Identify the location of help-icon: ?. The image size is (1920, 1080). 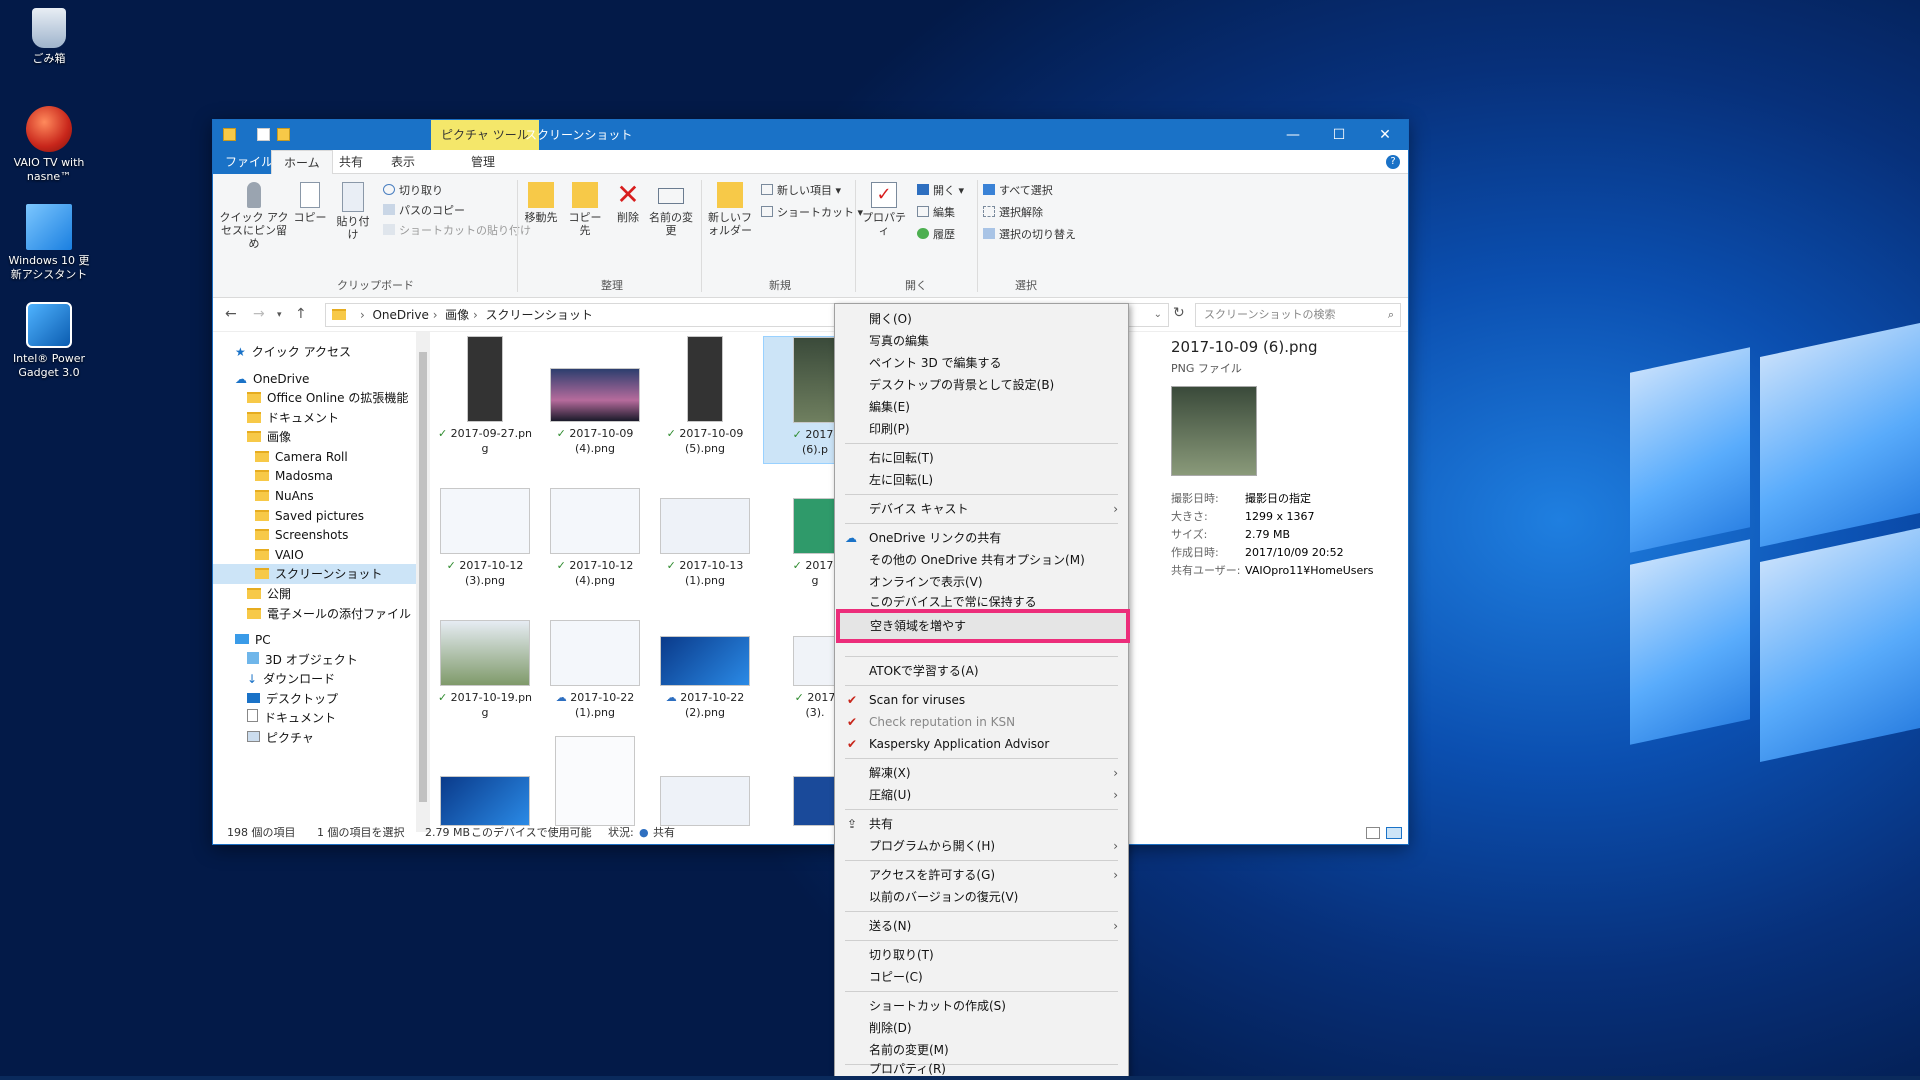
(1393, 162).